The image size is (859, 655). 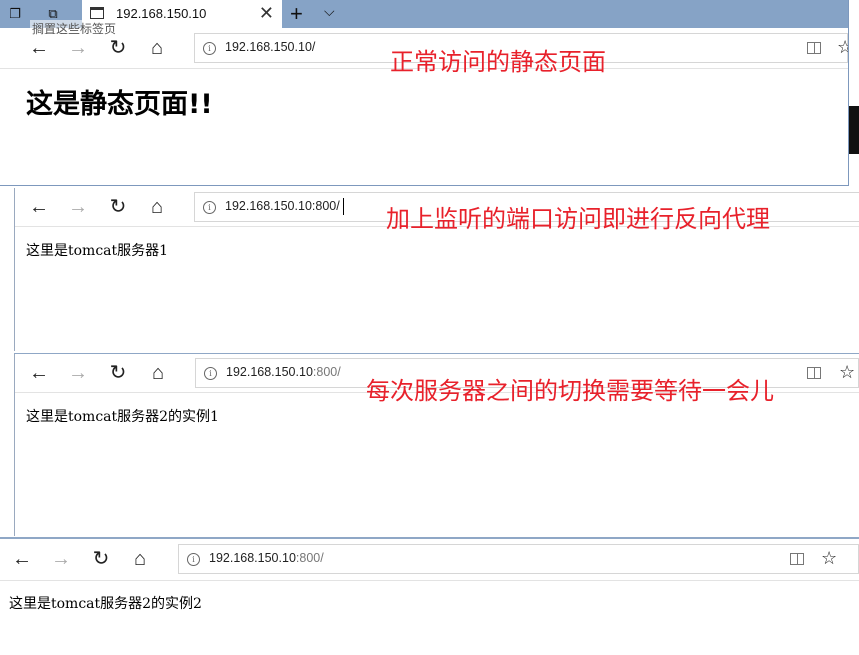 I want to click on window-edge, so click(x=854, y=130).